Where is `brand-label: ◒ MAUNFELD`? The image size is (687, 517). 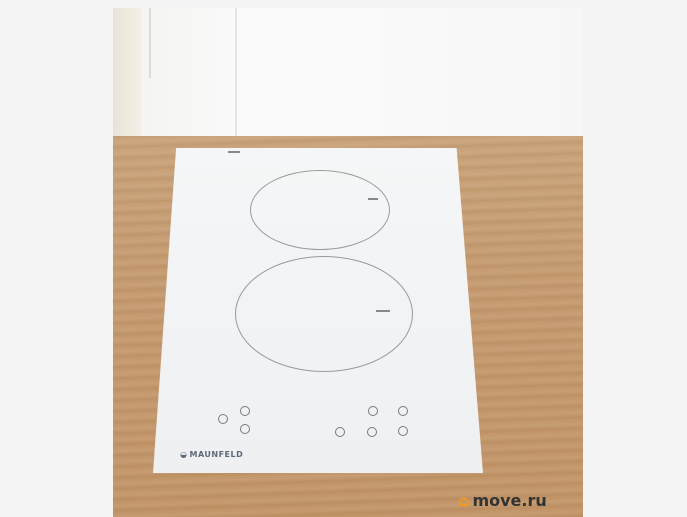
brand-label: ◒ MAUNFELD is located at coordinates (211, 454).